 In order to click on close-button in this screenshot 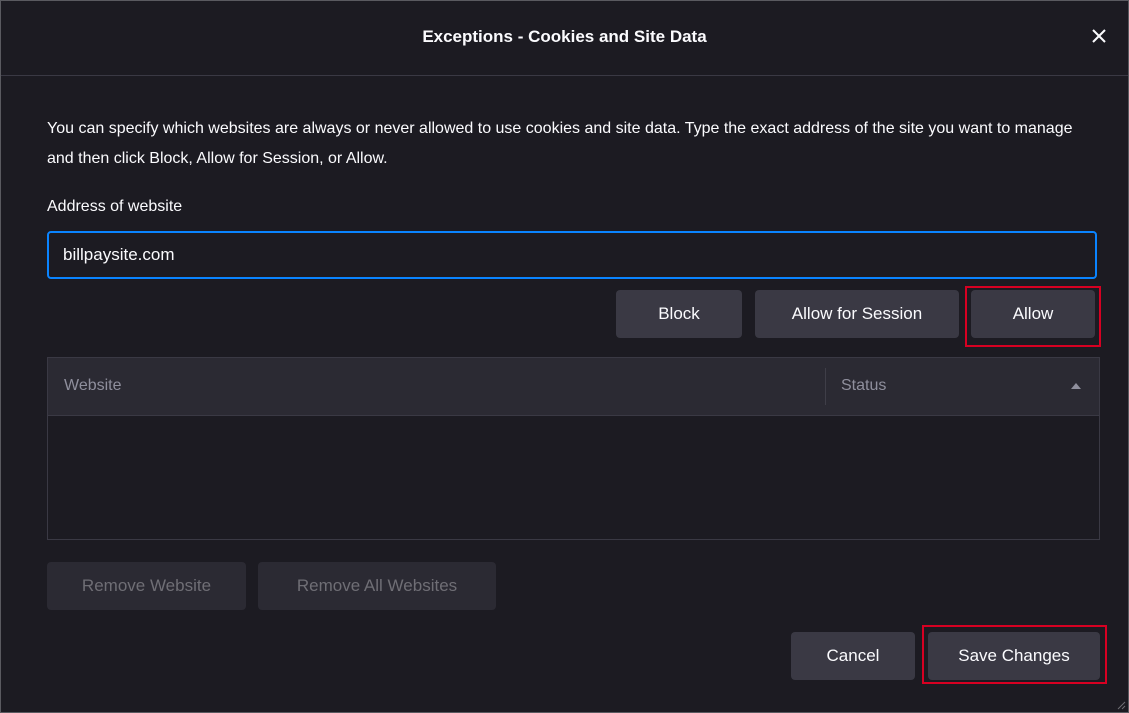, I will do `click(1099, 36)`.